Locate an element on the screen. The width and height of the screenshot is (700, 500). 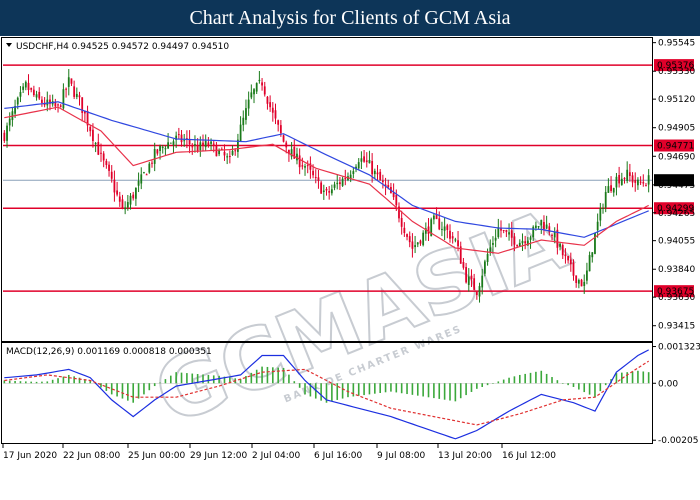
price-tick-label: 0.94690 is located at coordinates (676, 157).